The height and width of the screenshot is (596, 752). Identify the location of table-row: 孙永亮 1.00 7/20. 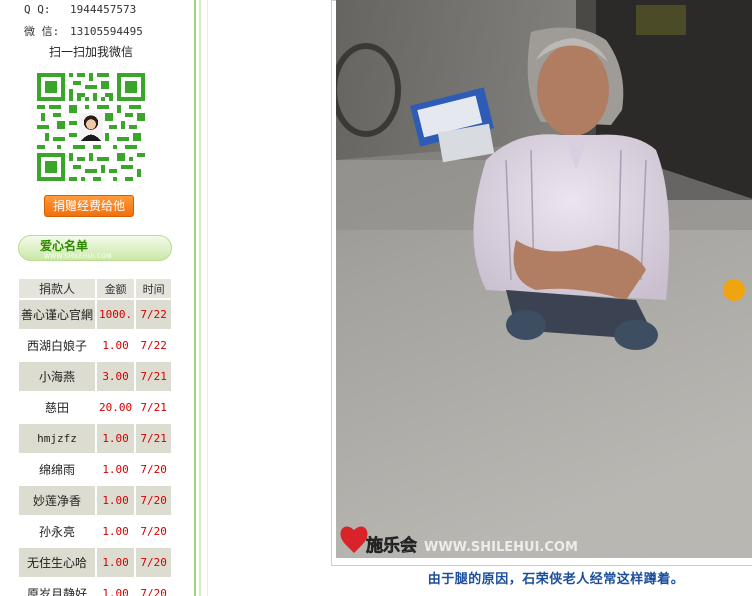
(95, 531).